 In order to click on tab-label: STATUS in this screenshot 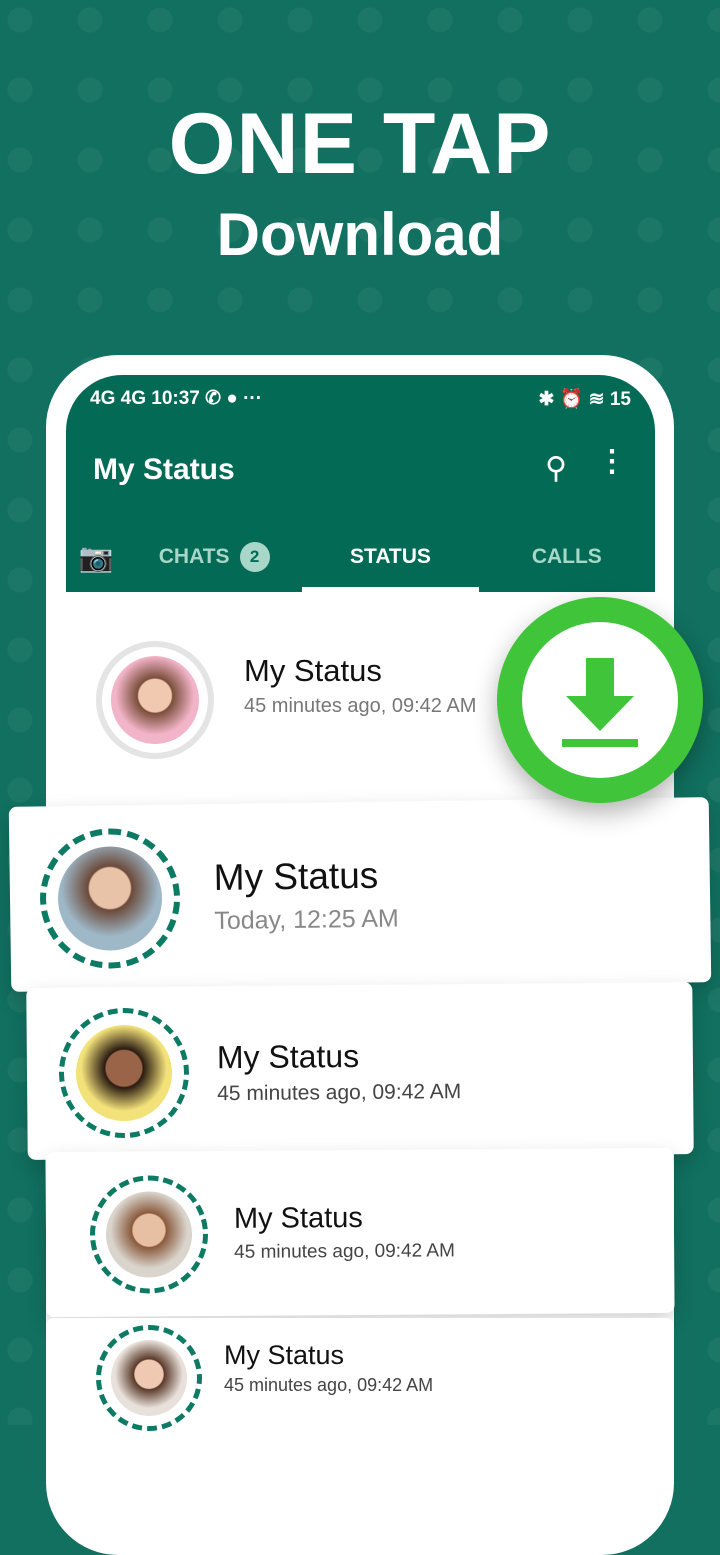, I will do `click(390, 556)`.